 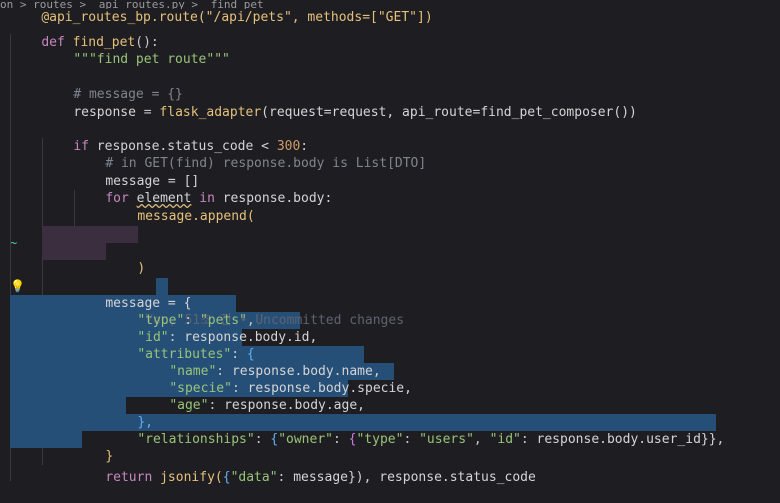 What do you see at coordinates (125, 259) in the screenshot?
I see `code-line: )` at bounding box center [125, 259].